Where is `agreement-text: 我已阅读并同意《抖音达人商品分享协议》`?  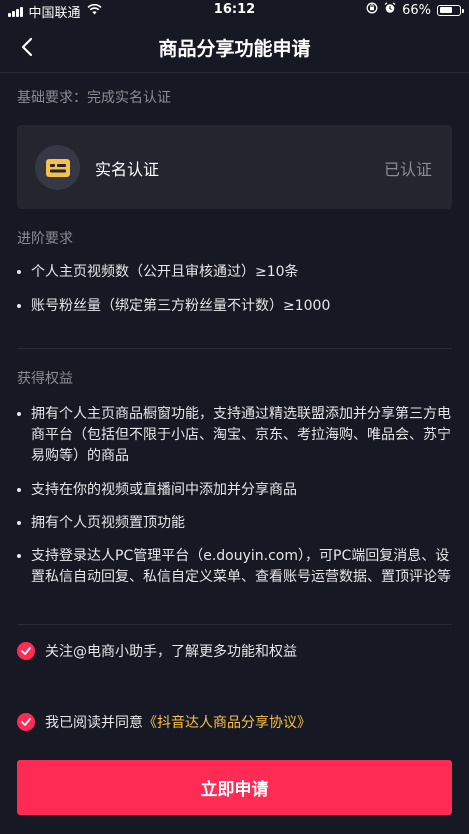 agreement-text: 我已阅读并同意《抖音达人商品分享协议》 is located at coordinates (178, 722).